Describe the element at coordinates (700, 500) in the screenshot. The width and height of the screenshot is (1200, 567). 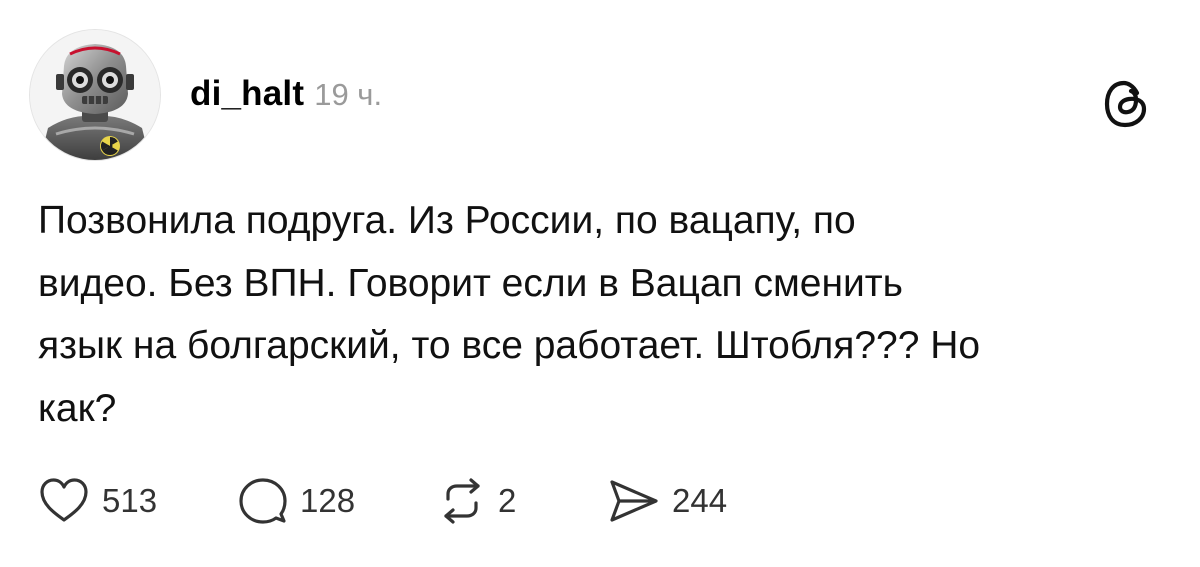
I see `share-count: 244` at that location.